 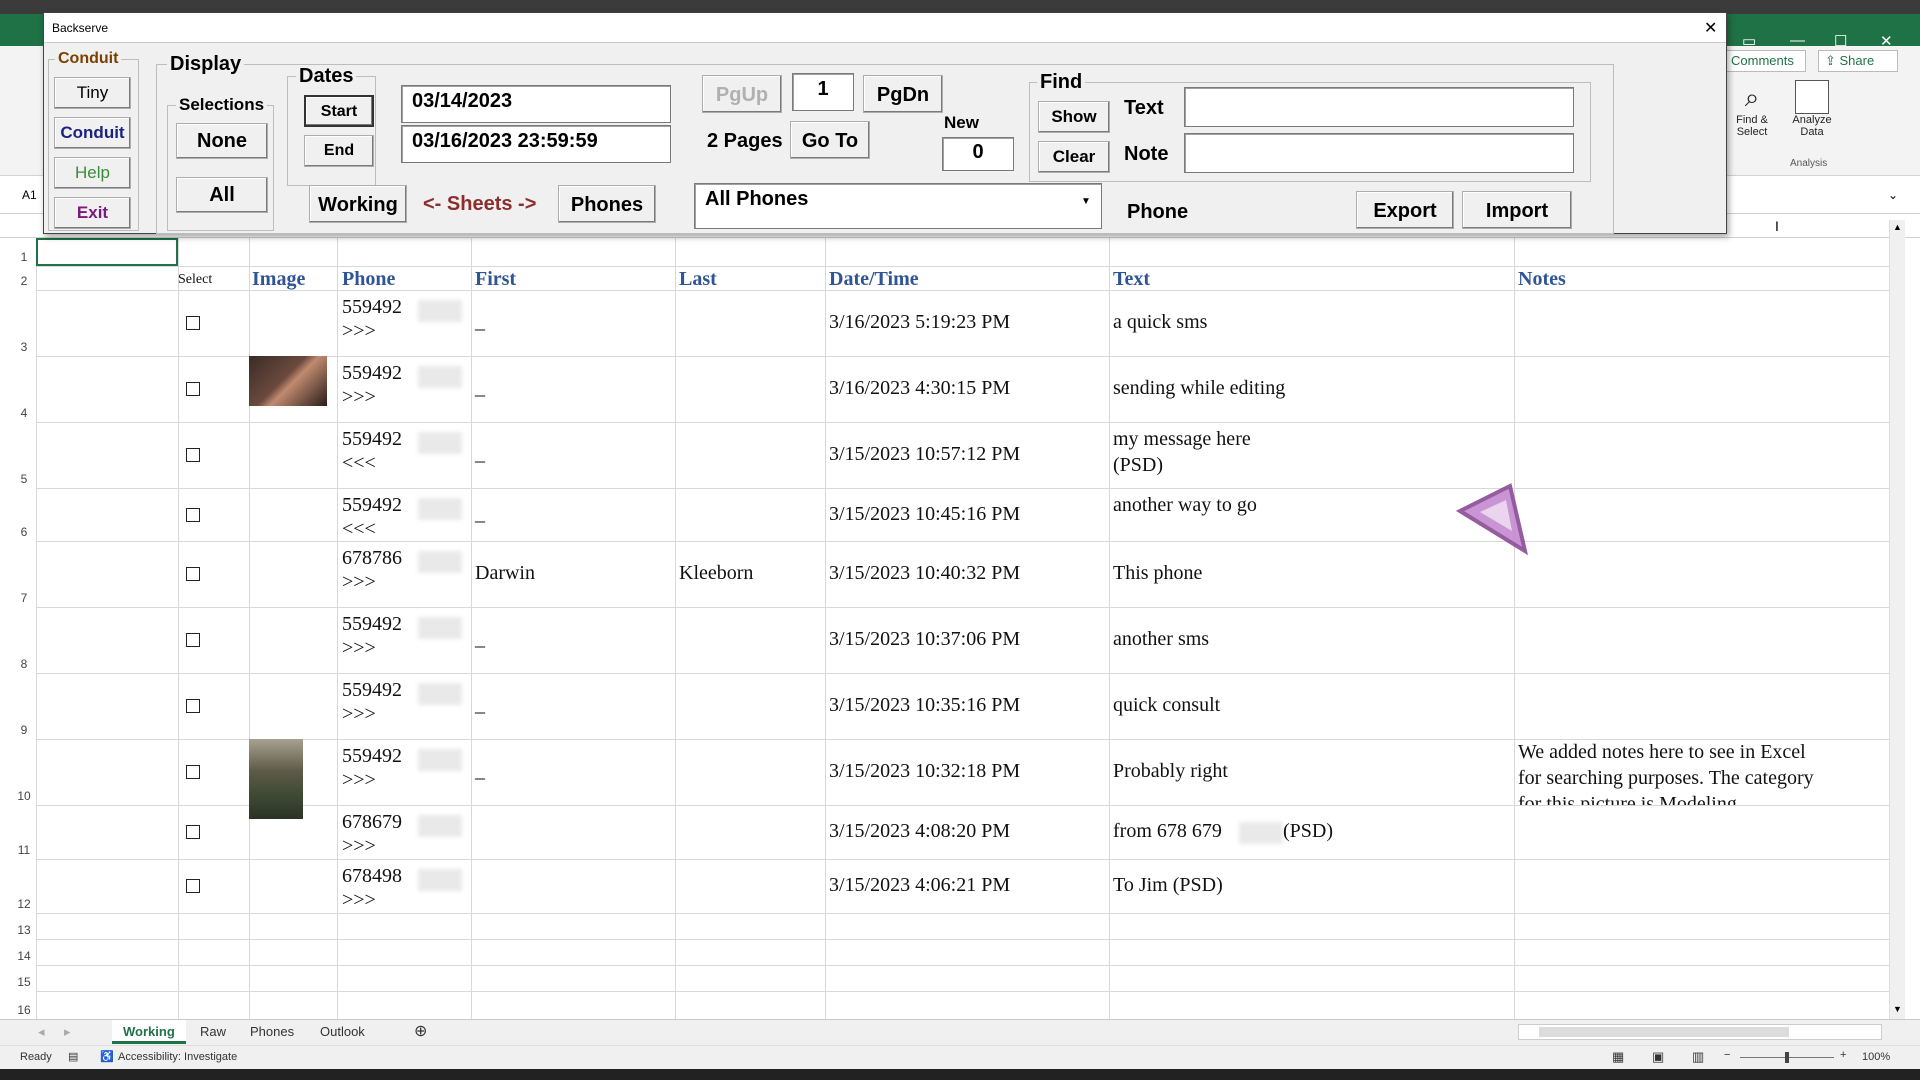 I want to click on row-header: 14, so click(x=24, y=956).